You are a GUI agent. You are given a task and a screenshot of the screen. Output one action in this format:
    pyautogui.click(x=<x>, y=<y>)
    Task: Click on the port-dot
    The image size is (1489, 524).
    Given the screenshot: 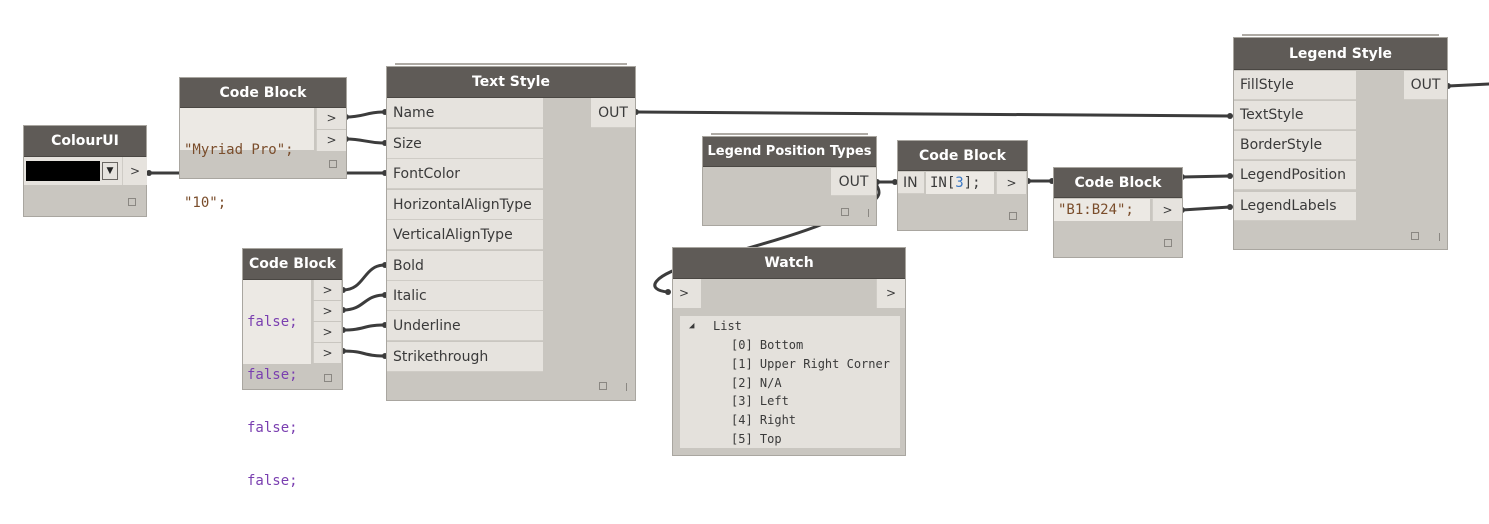 What is the action you would take?
    pyautogui.click(x=668, y=292)
    